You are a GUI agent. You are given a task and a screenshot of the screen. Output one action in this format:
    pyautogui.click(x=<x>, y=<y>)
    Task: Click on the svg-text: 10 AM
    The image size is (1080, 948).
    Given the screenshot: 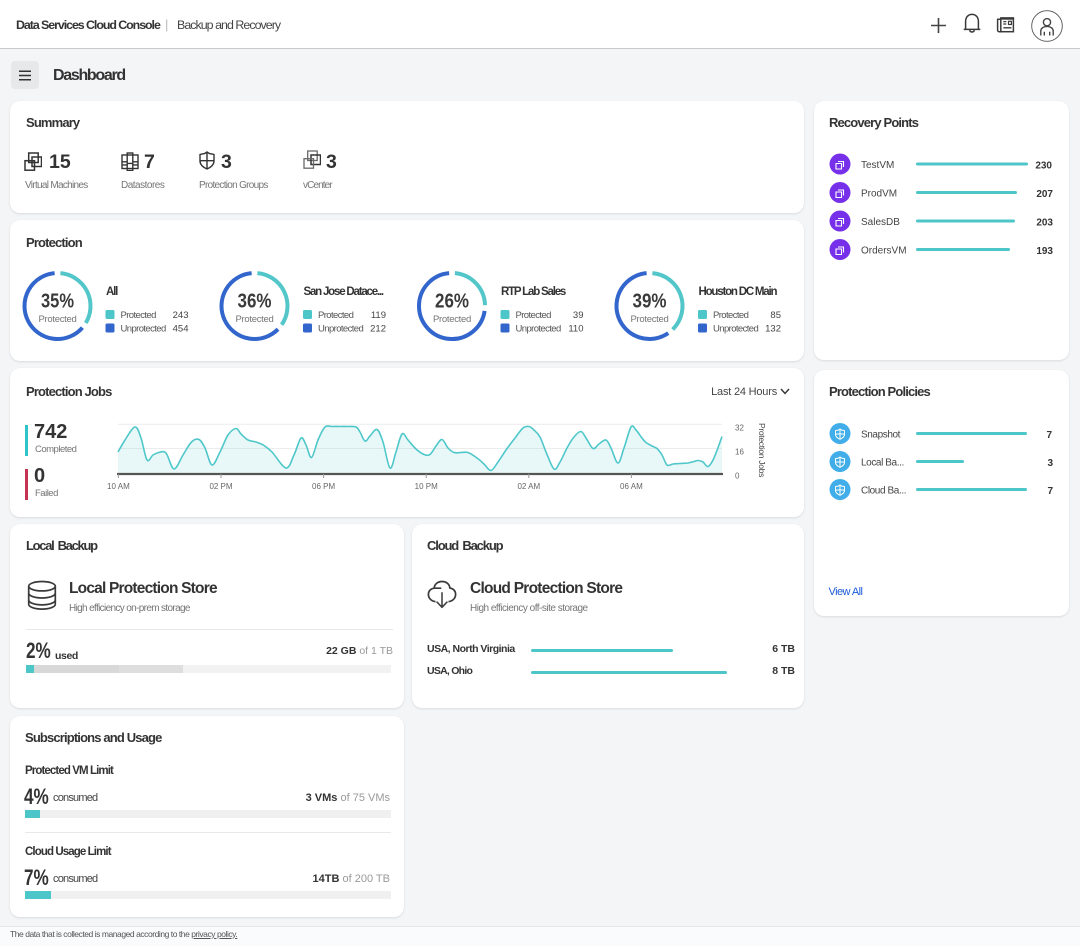 What is the action you would take?
    pyautogui.click(x=118, y=486)
    